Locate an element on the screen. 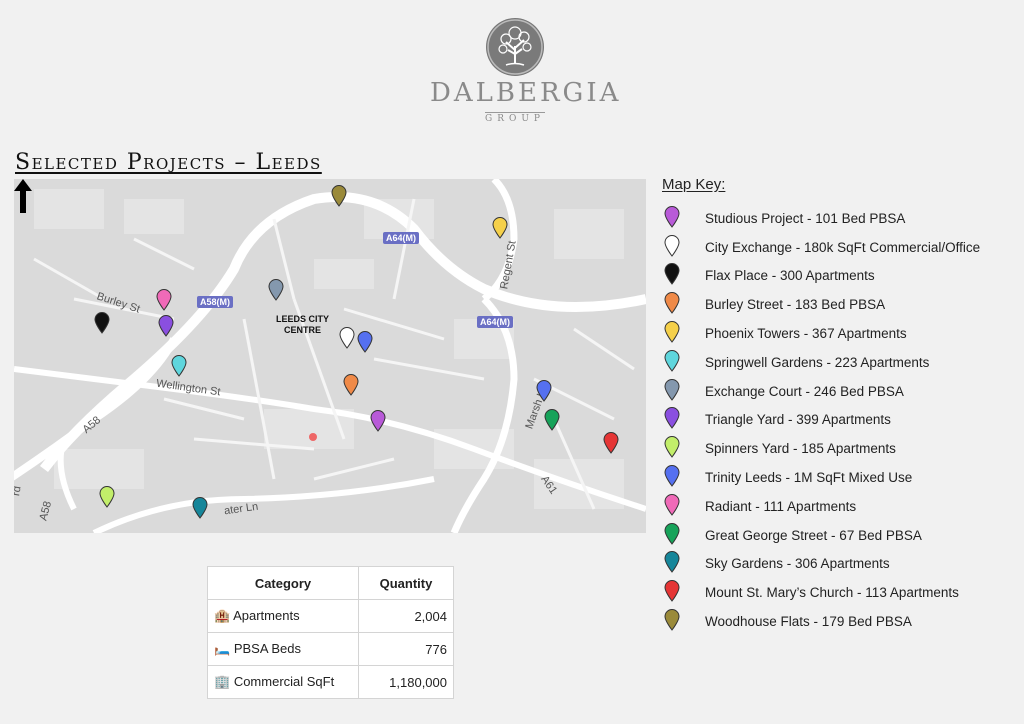 The image size is (1024, 724). legend-item: Radiant - 111 Apartments is located at coordinates (842, 506).